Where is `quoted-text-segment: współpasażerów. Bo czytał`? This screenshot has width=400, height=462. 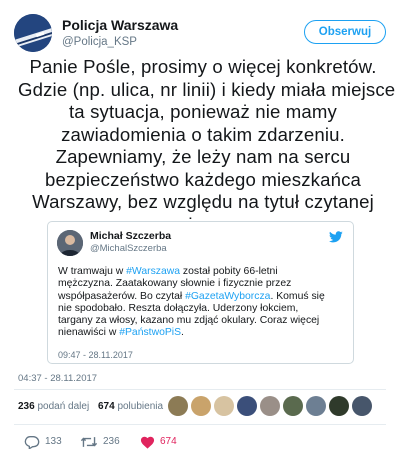 quoted-text-segment: współpasażerów. Bo czytał is located at coordinates (122, 296).